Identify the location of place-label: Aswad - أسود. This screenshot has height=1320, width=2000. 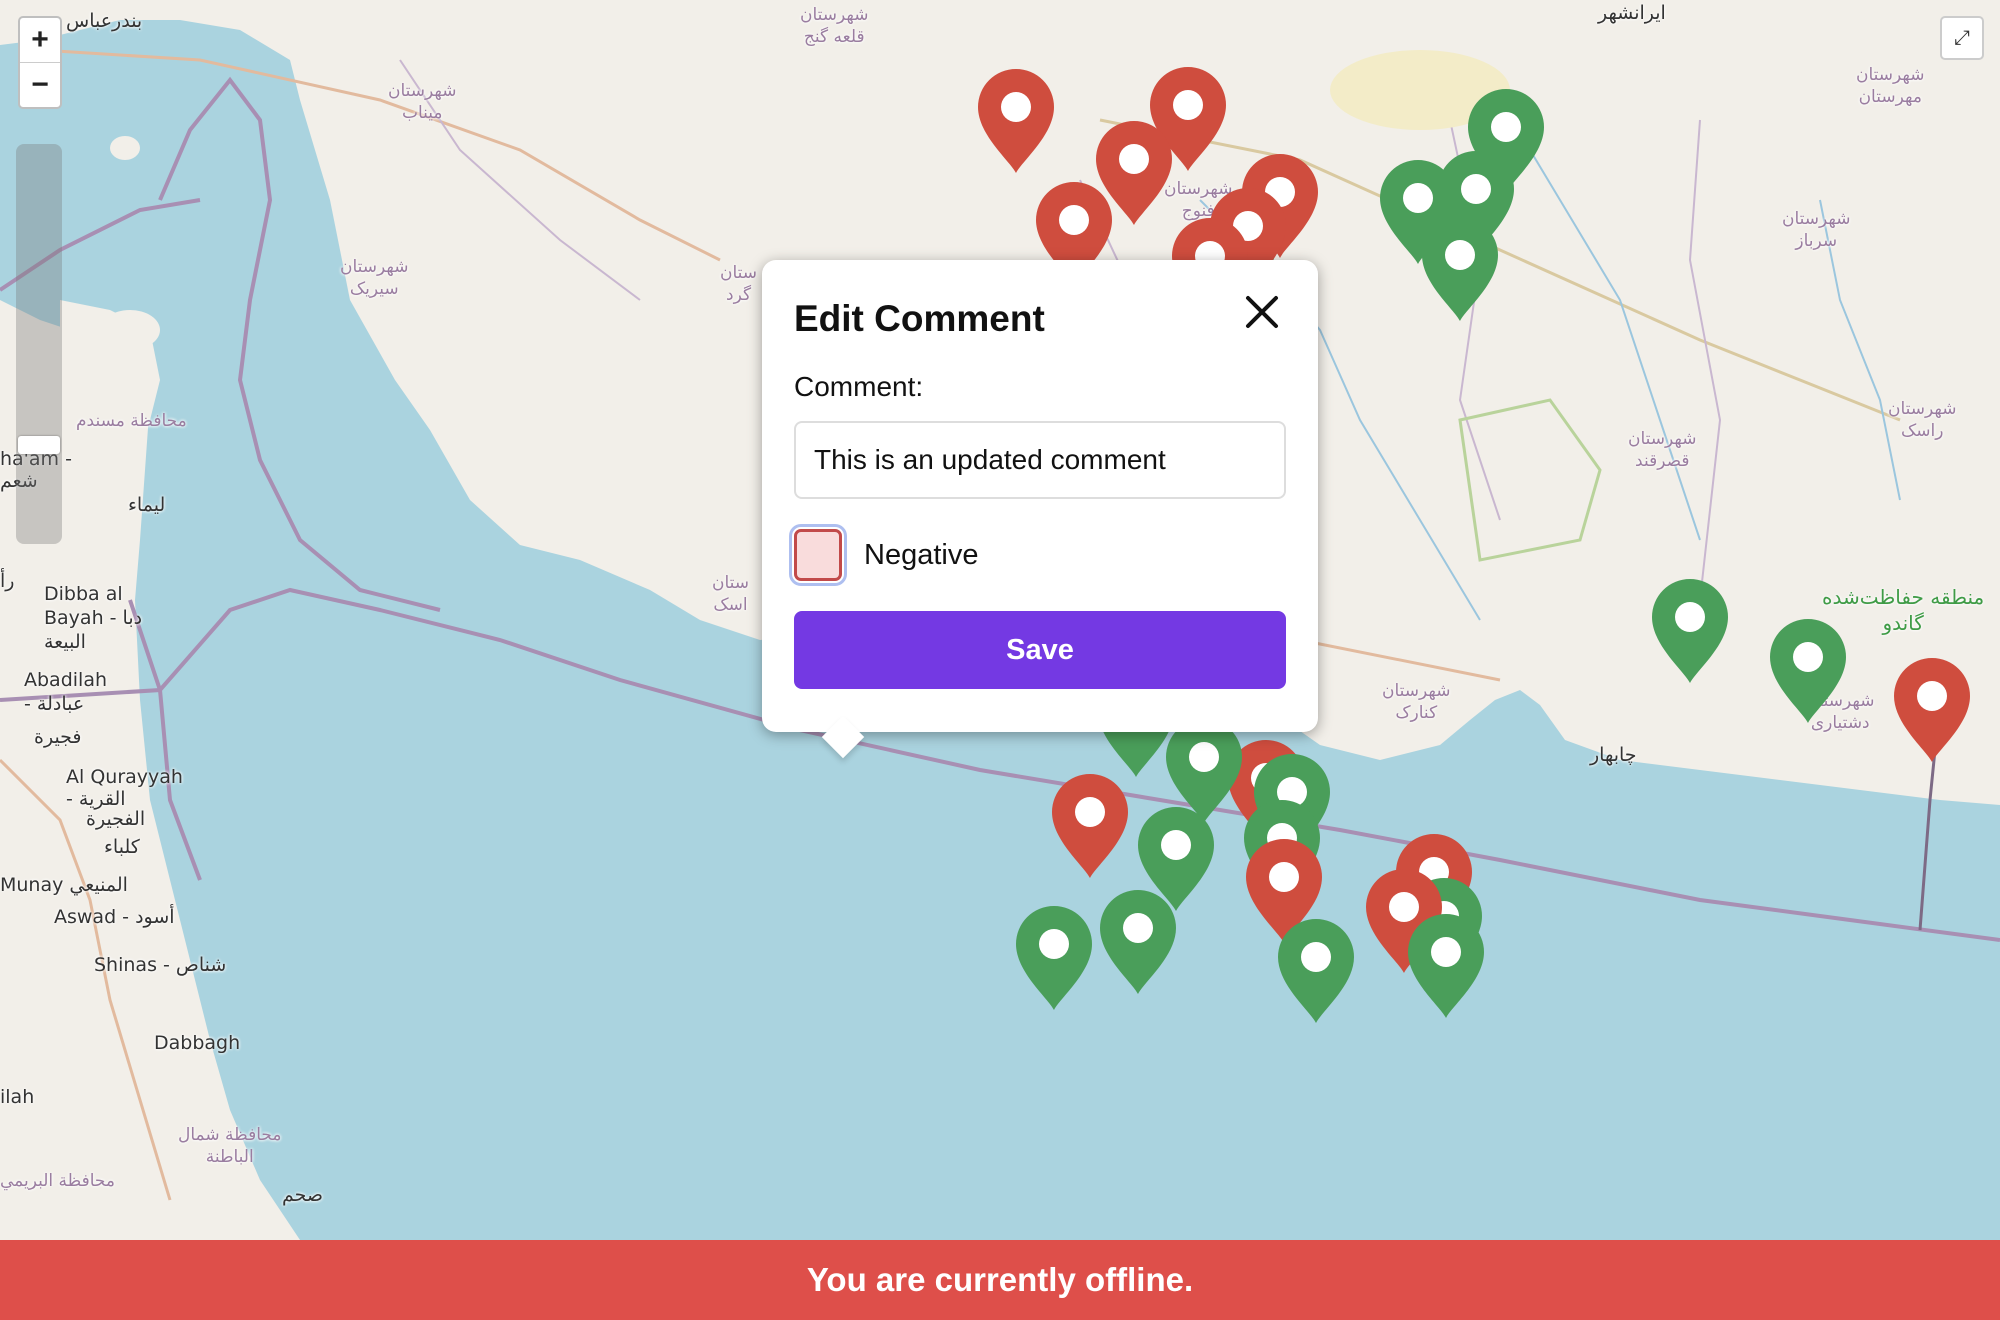
(114, 917).